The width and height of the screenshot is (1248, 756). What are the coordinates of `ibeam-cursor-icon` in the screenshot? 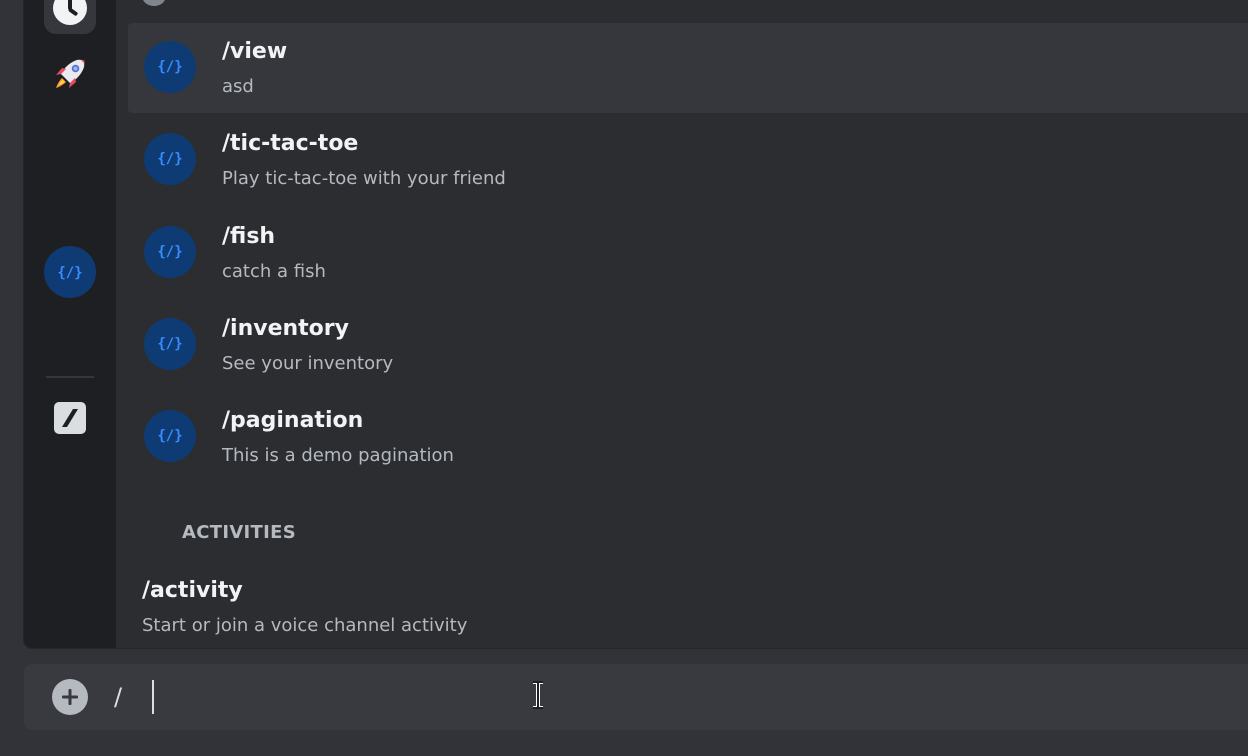 It's located at (538, 695).